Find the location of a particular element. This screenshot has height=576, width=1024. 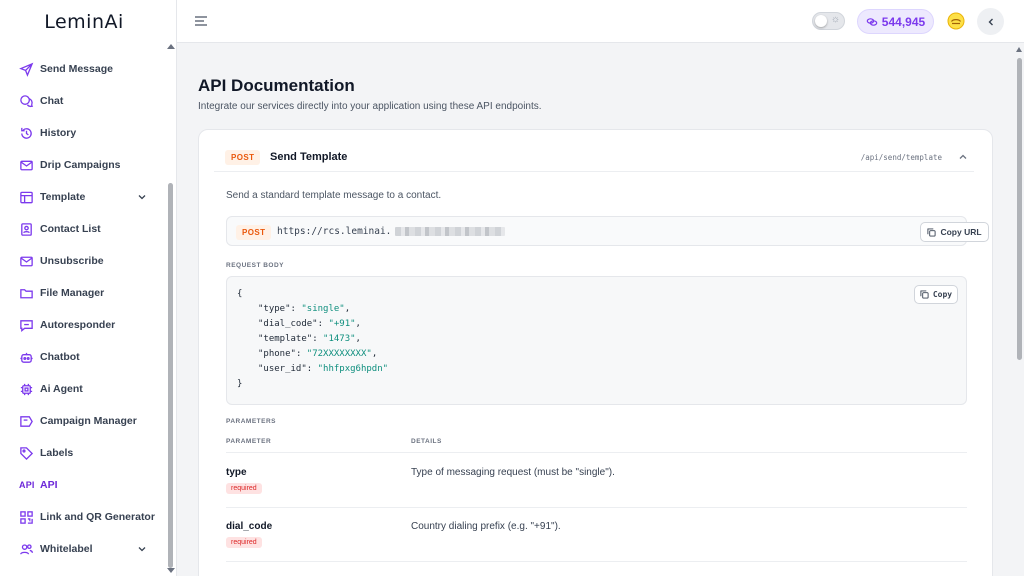

sidebar-item-label: Contact List is located at coordinates (70, 229).